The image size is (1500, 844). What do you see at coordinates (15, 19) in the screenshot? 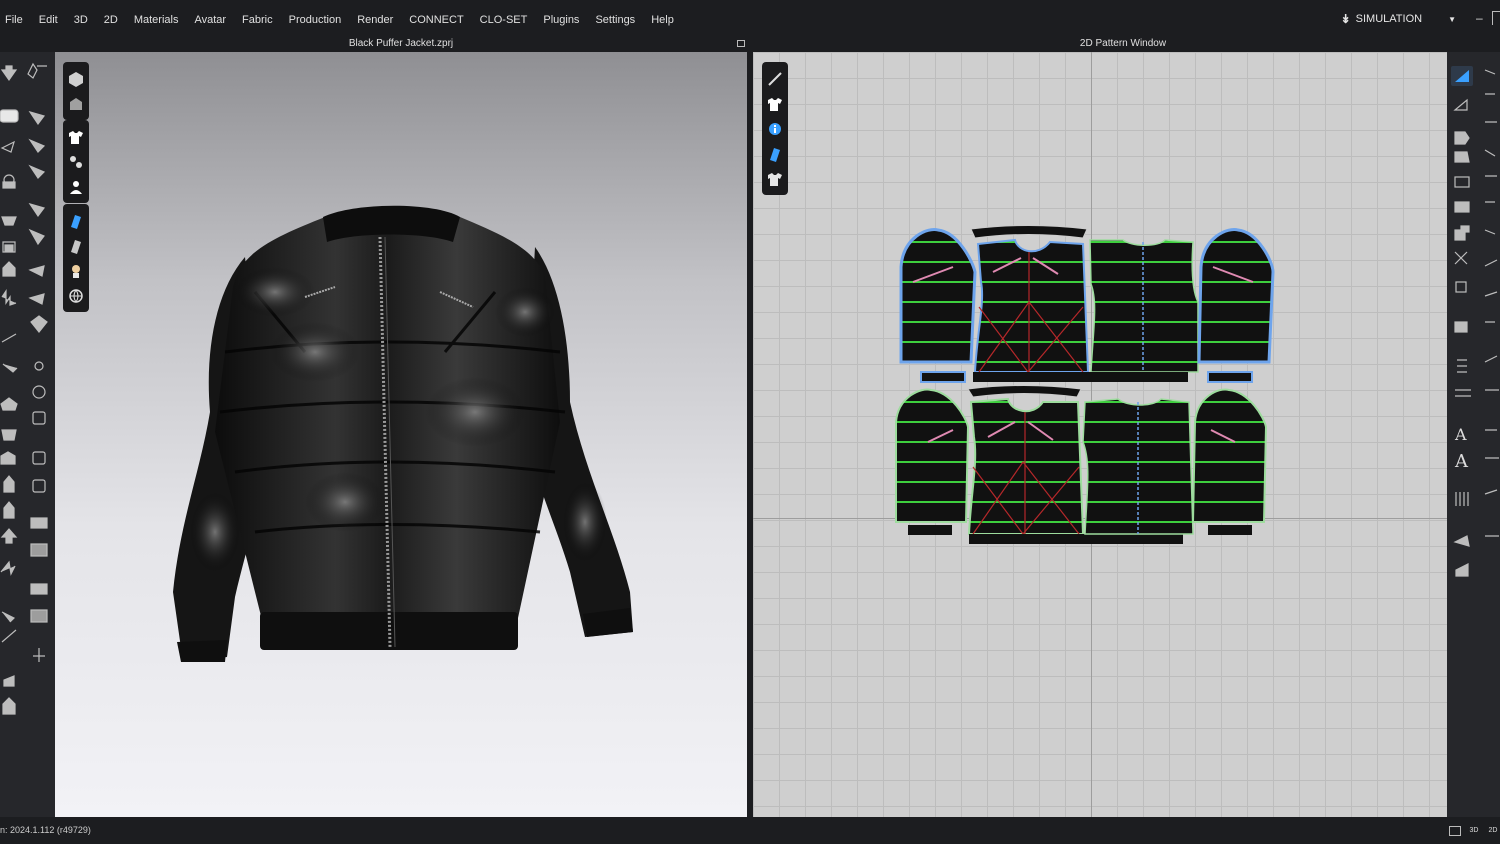
I see `menu-file: File` at bounding box center [15, 19].